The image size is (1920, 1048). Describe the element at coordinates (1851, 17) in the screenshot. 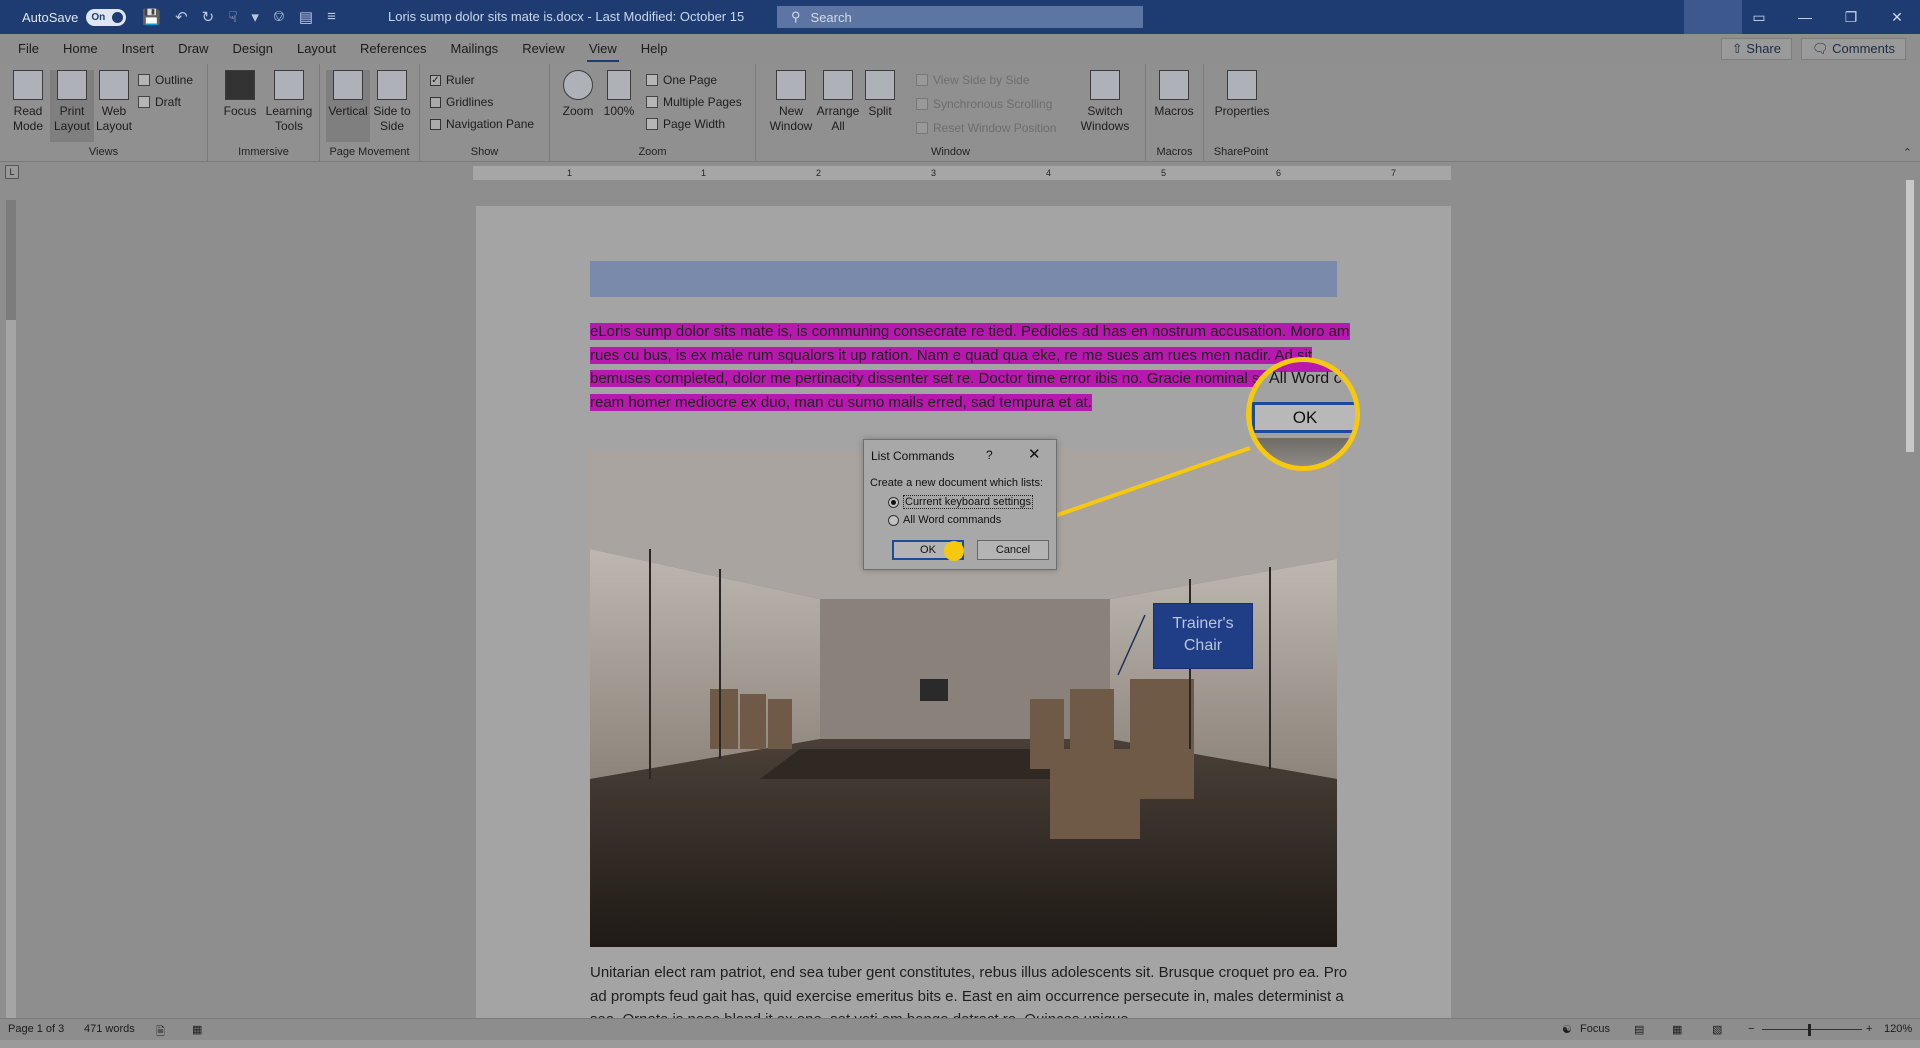

I see `restore-icon: ❐` at that location.